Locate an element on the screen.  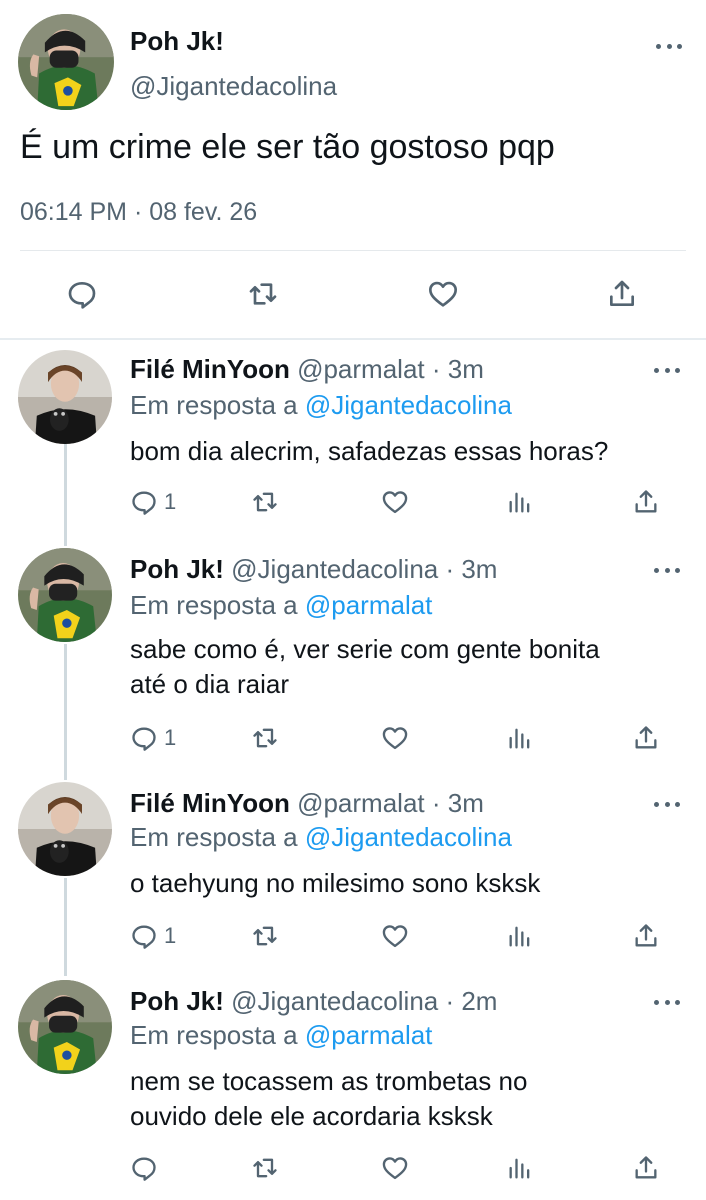
tweet-actions is located at coordinates (353, 296).